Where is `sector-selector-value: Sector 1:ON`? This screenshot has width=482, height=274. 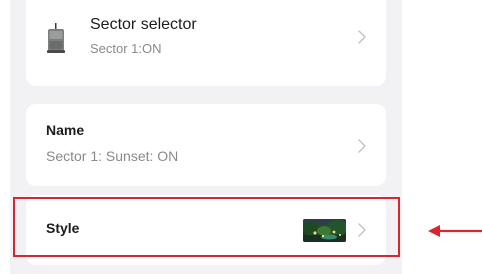 sector-selector-value: Sector 1:ON is located at coordinates (126, 48).